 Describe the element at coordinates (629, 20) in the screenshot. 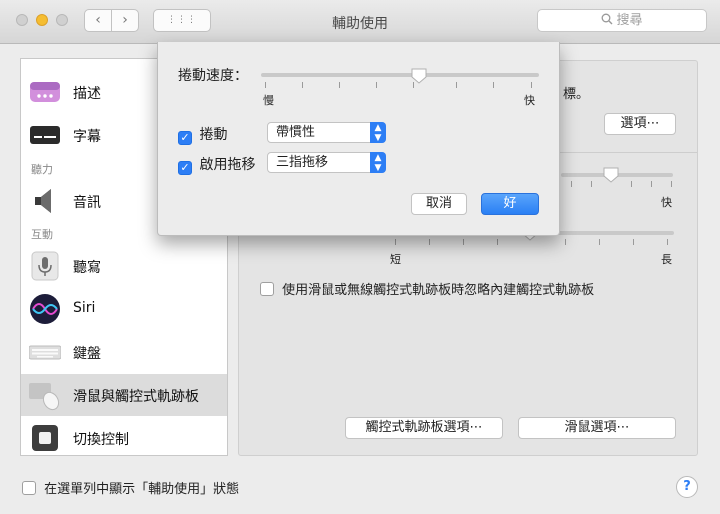

I see `search-placeholder: 搜尋` at that location.